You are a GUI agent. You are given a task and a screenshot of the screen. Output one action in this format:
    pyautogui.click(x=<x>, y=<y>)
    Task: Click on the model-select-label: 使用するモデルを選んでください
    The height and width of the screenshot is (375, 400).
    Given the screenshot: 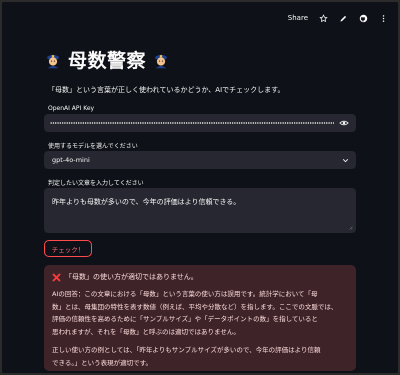 What is the action you would take?
    pyautogui.click(x=93, y=146)
    